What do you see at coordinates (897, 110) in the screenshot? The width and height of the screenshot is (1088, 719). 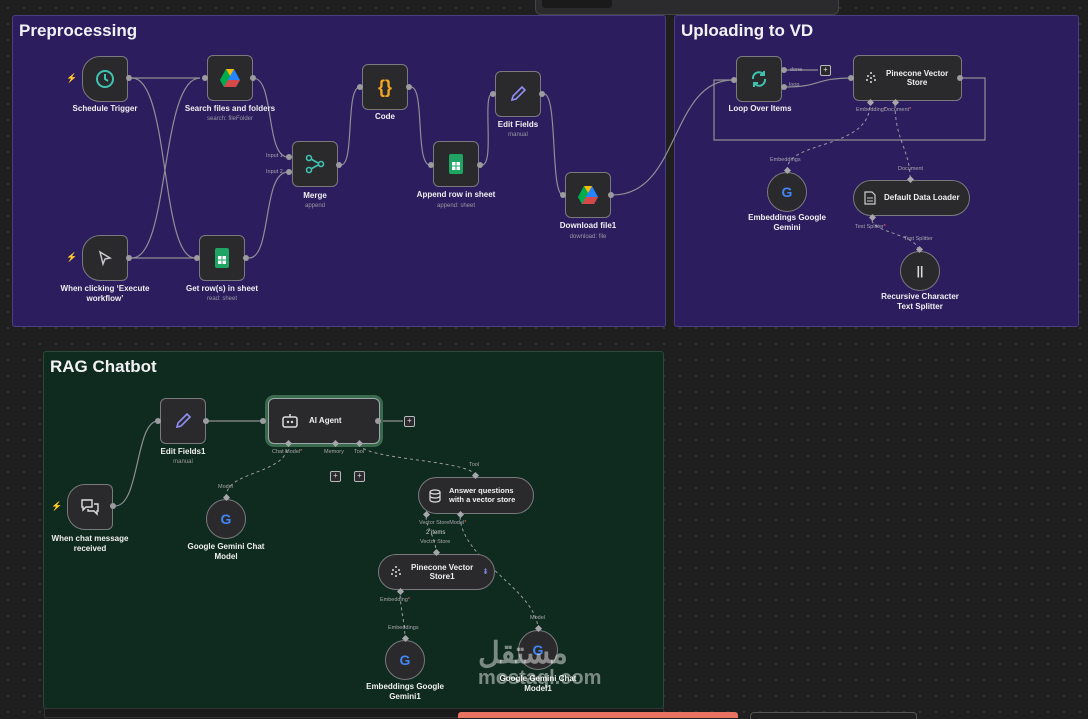 I see `port-label-document-text: Document` at bounding box center [897, 110].